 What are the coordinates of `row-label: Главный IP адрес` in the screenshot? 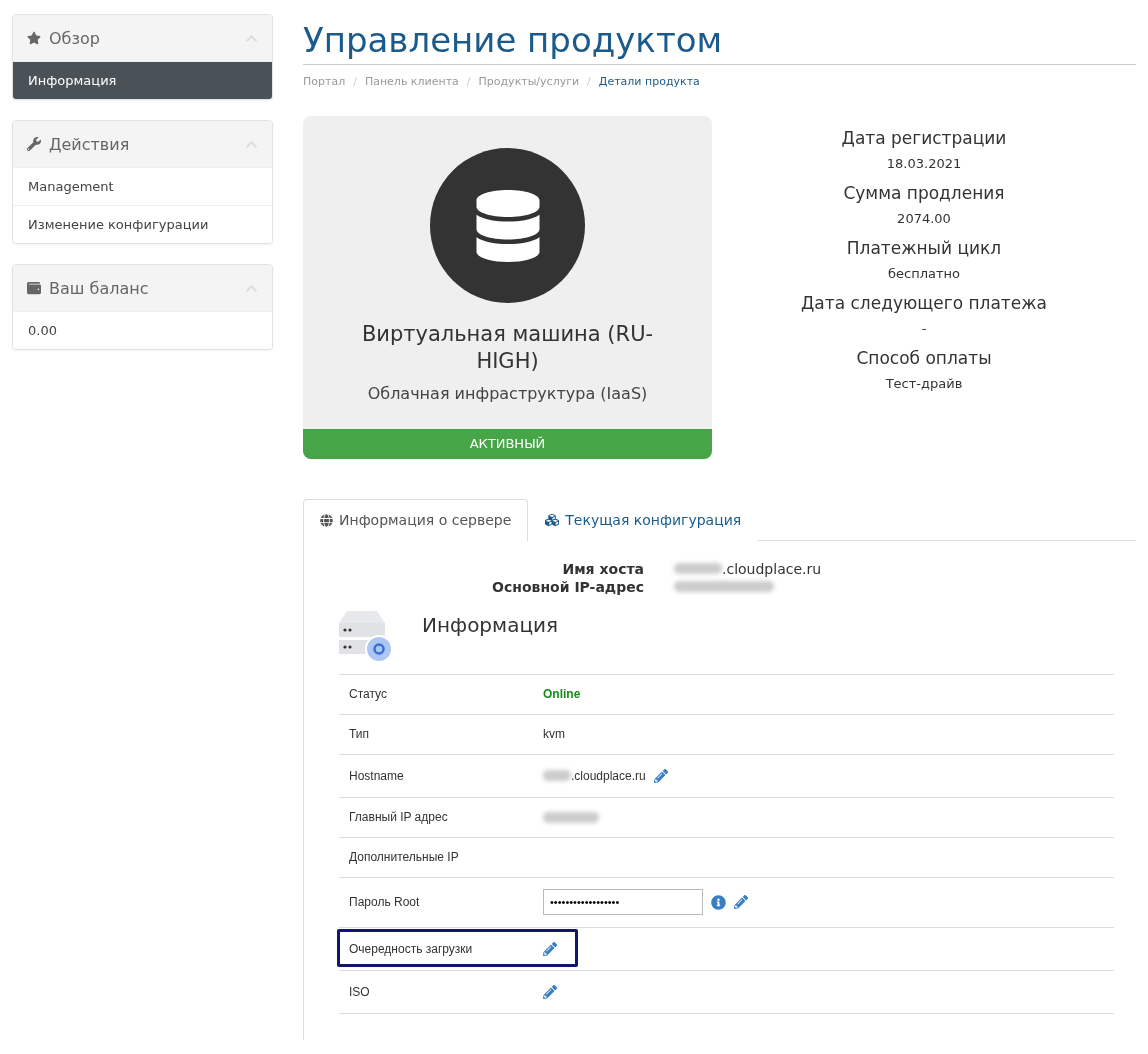 It's located at (398, 817).